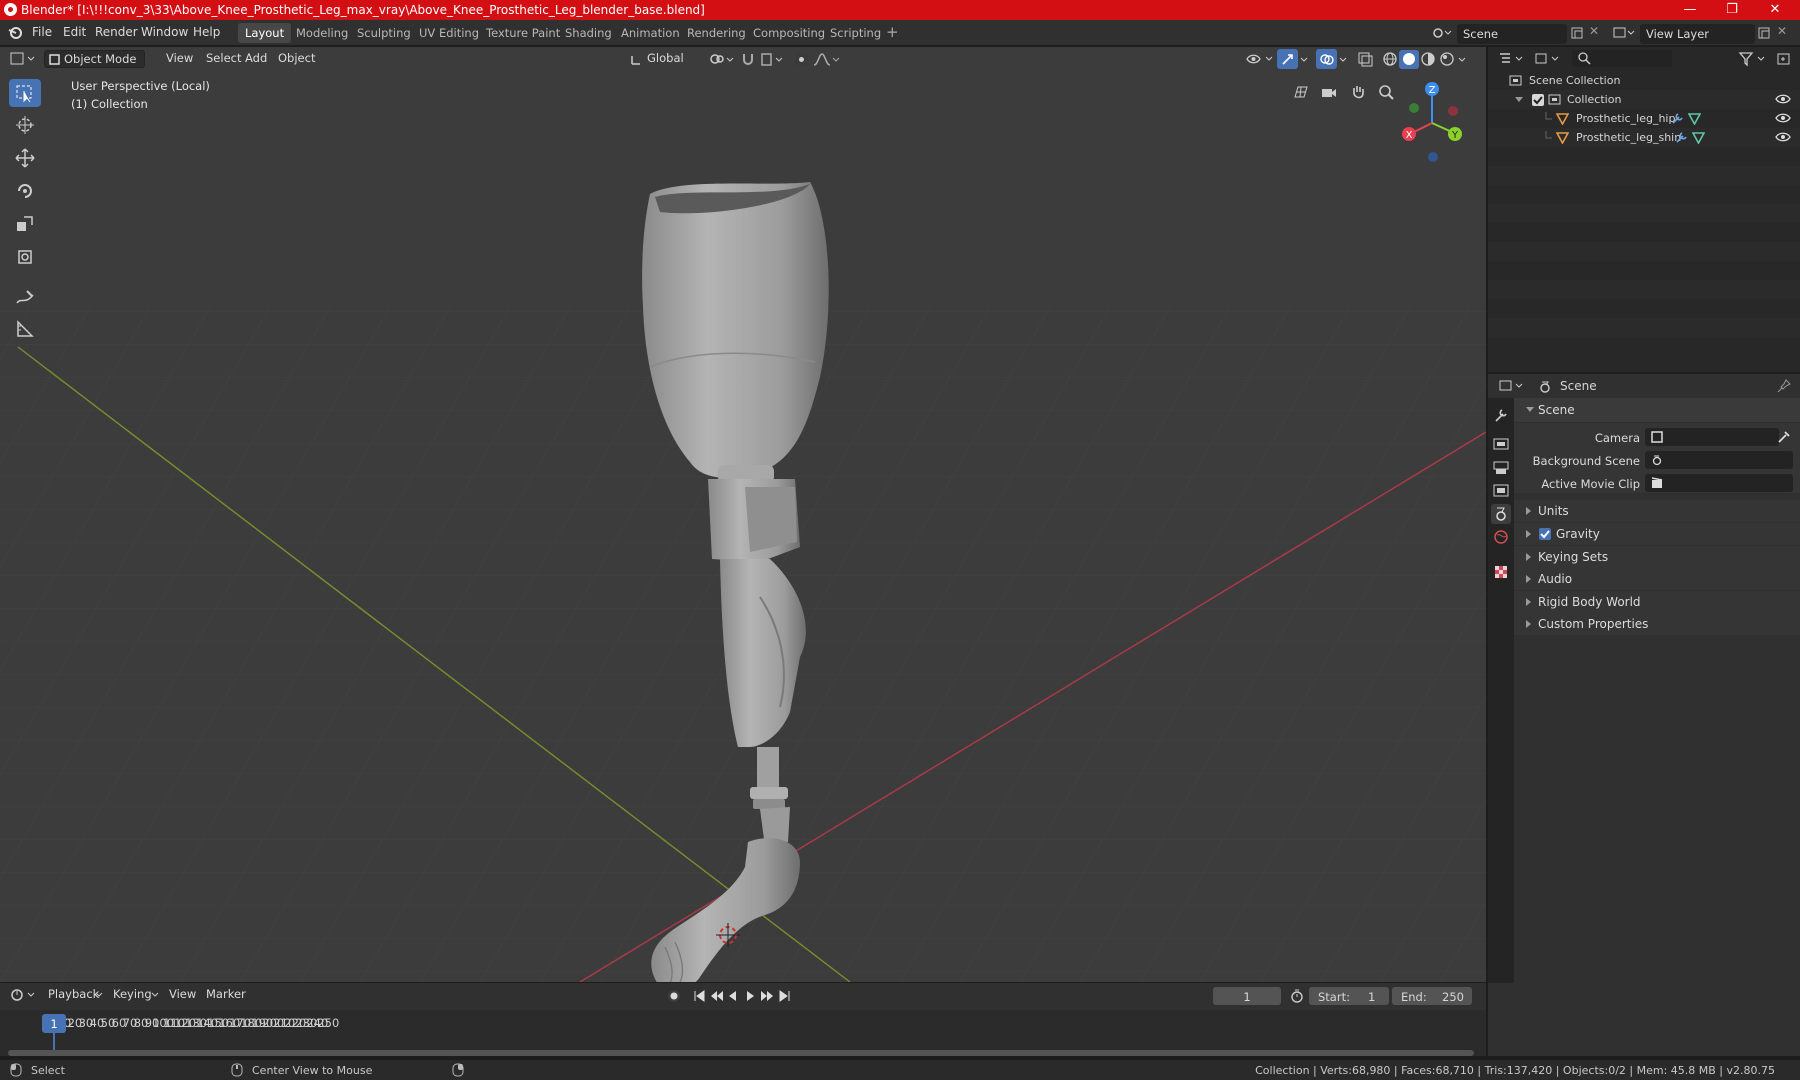 Image resolution: width=1800 pixels, height=1080 pixels. What do you see at coordinates (25, 191) in the screenshot?
I see `rotate-tool` at bounding box center [25, 191].